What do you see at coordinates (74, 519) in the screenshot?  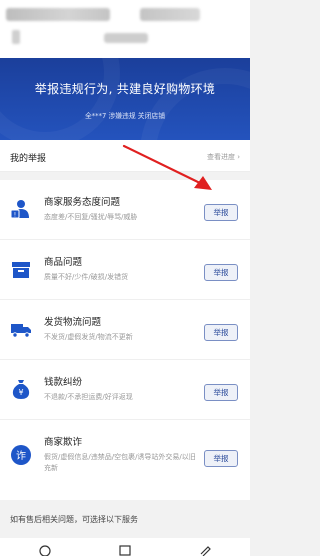 I see `after-sales-hint: 如有售后相关问题，可选择以下服务` at bounding box center [74, 519].